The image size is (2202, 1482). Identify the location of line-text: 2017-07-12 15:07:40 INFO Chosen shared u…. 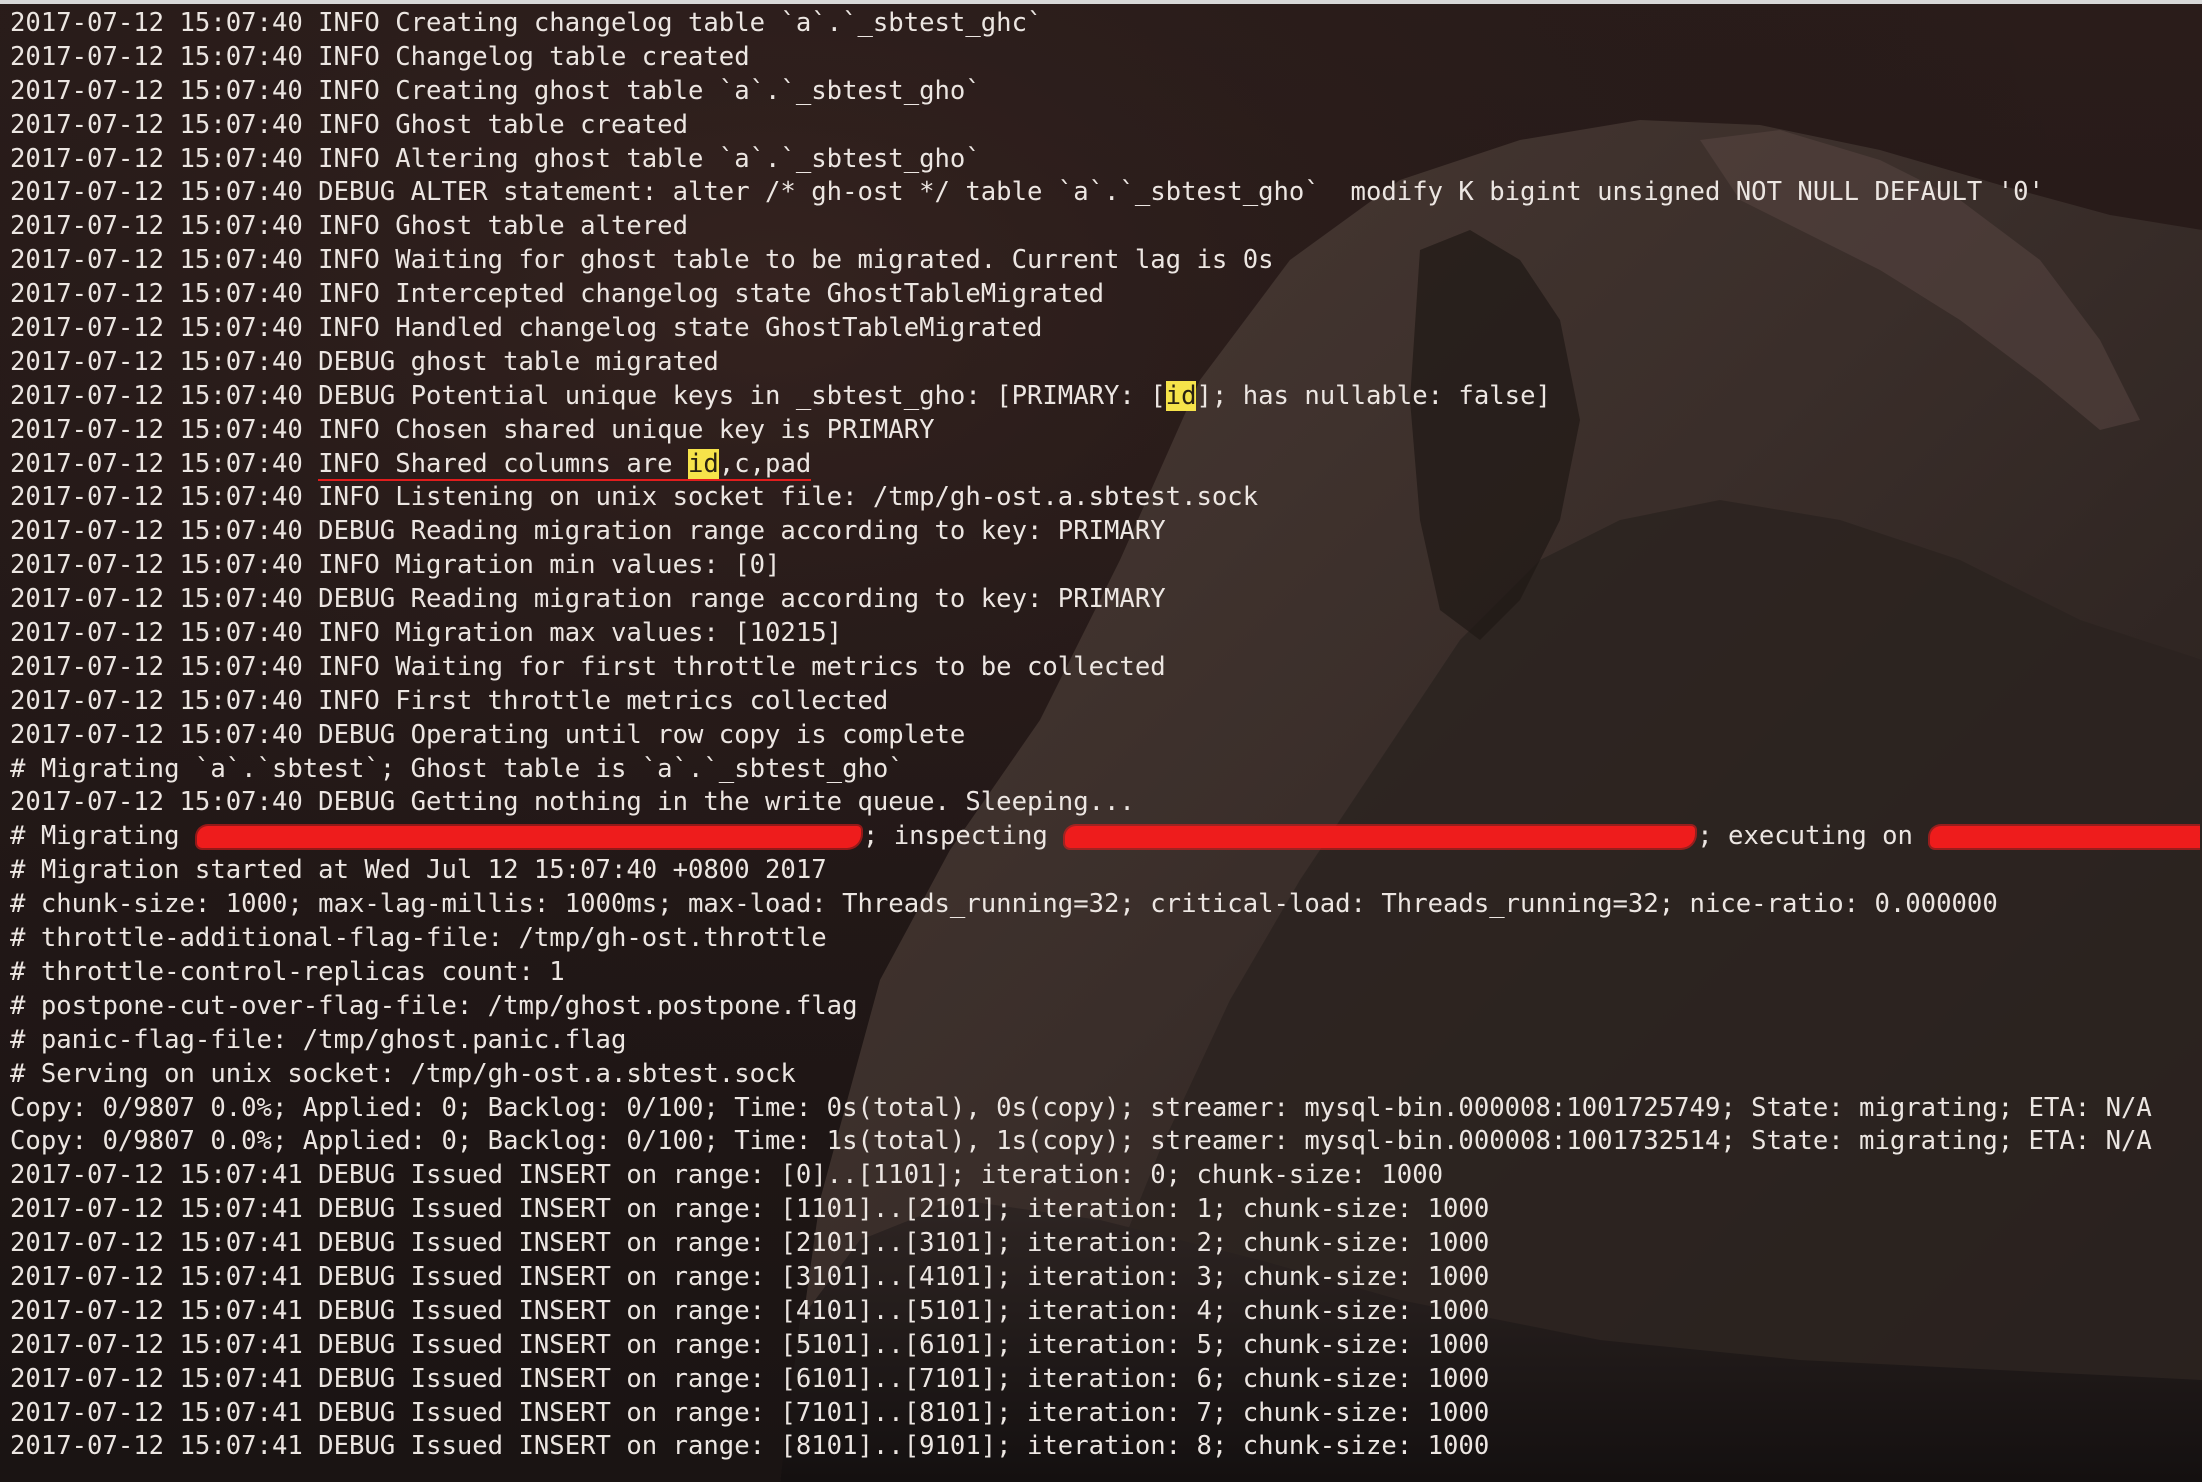
(472, 429).